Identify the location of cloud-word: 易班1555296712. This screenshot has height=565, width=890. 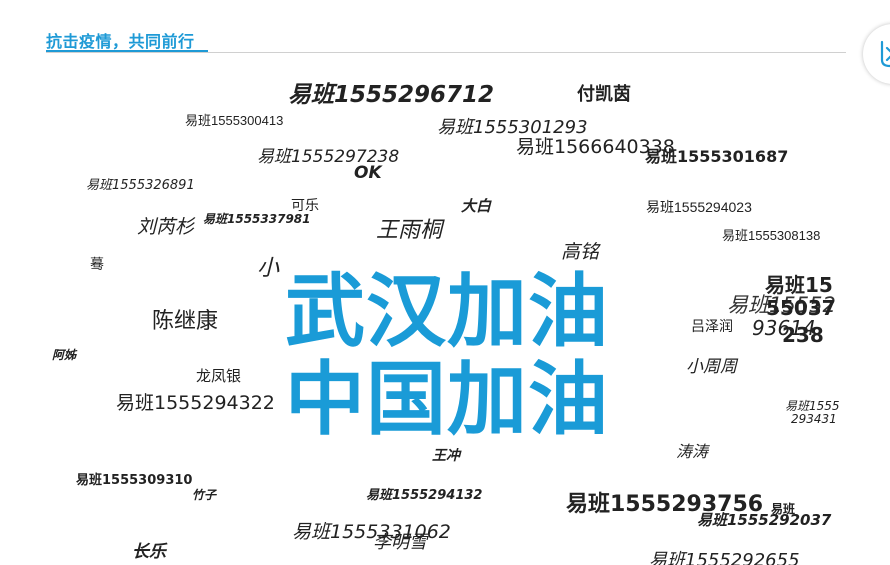
(391, 95).